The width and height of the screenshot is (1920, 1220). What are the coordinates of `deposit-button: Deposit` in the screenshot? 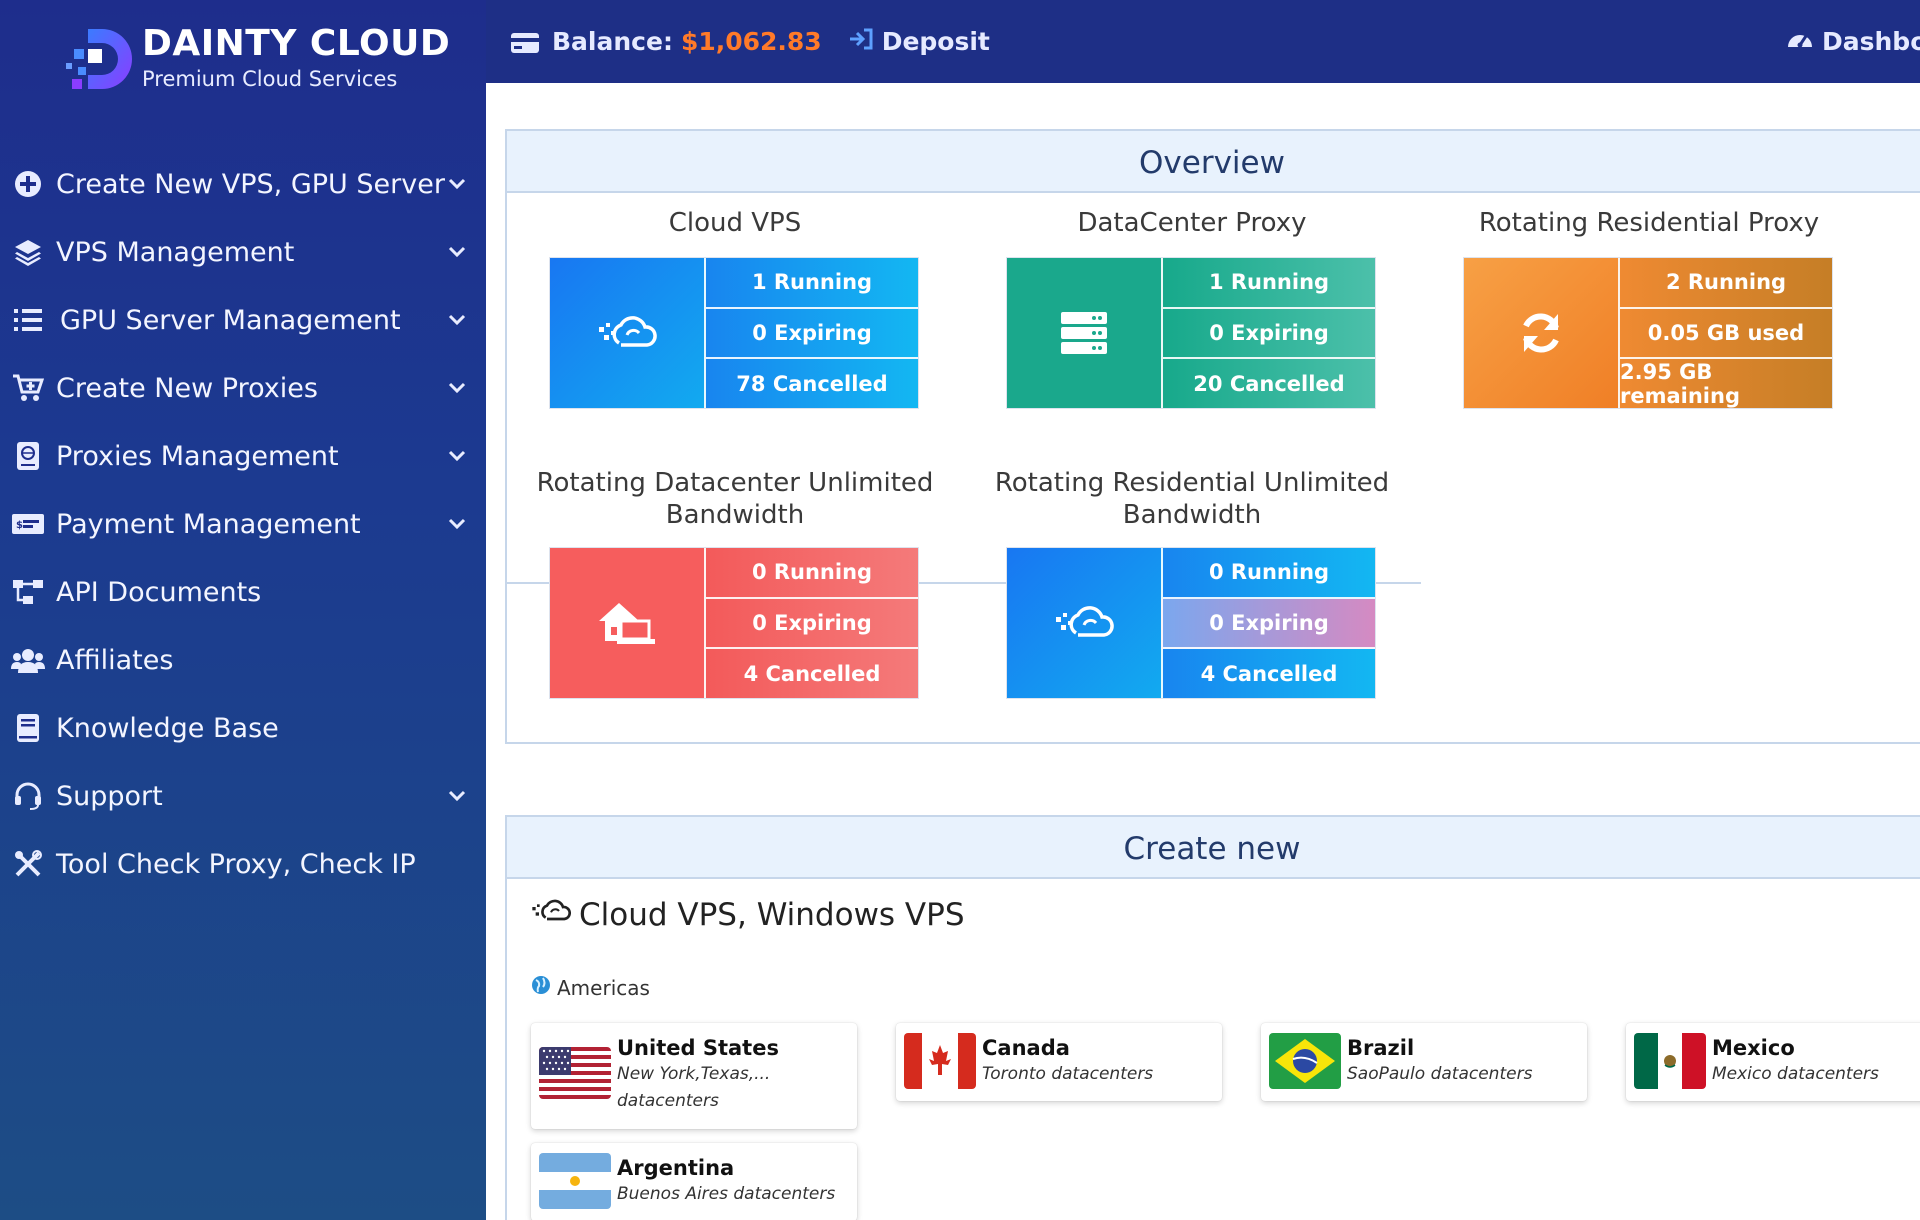 It's located at (919, 41).